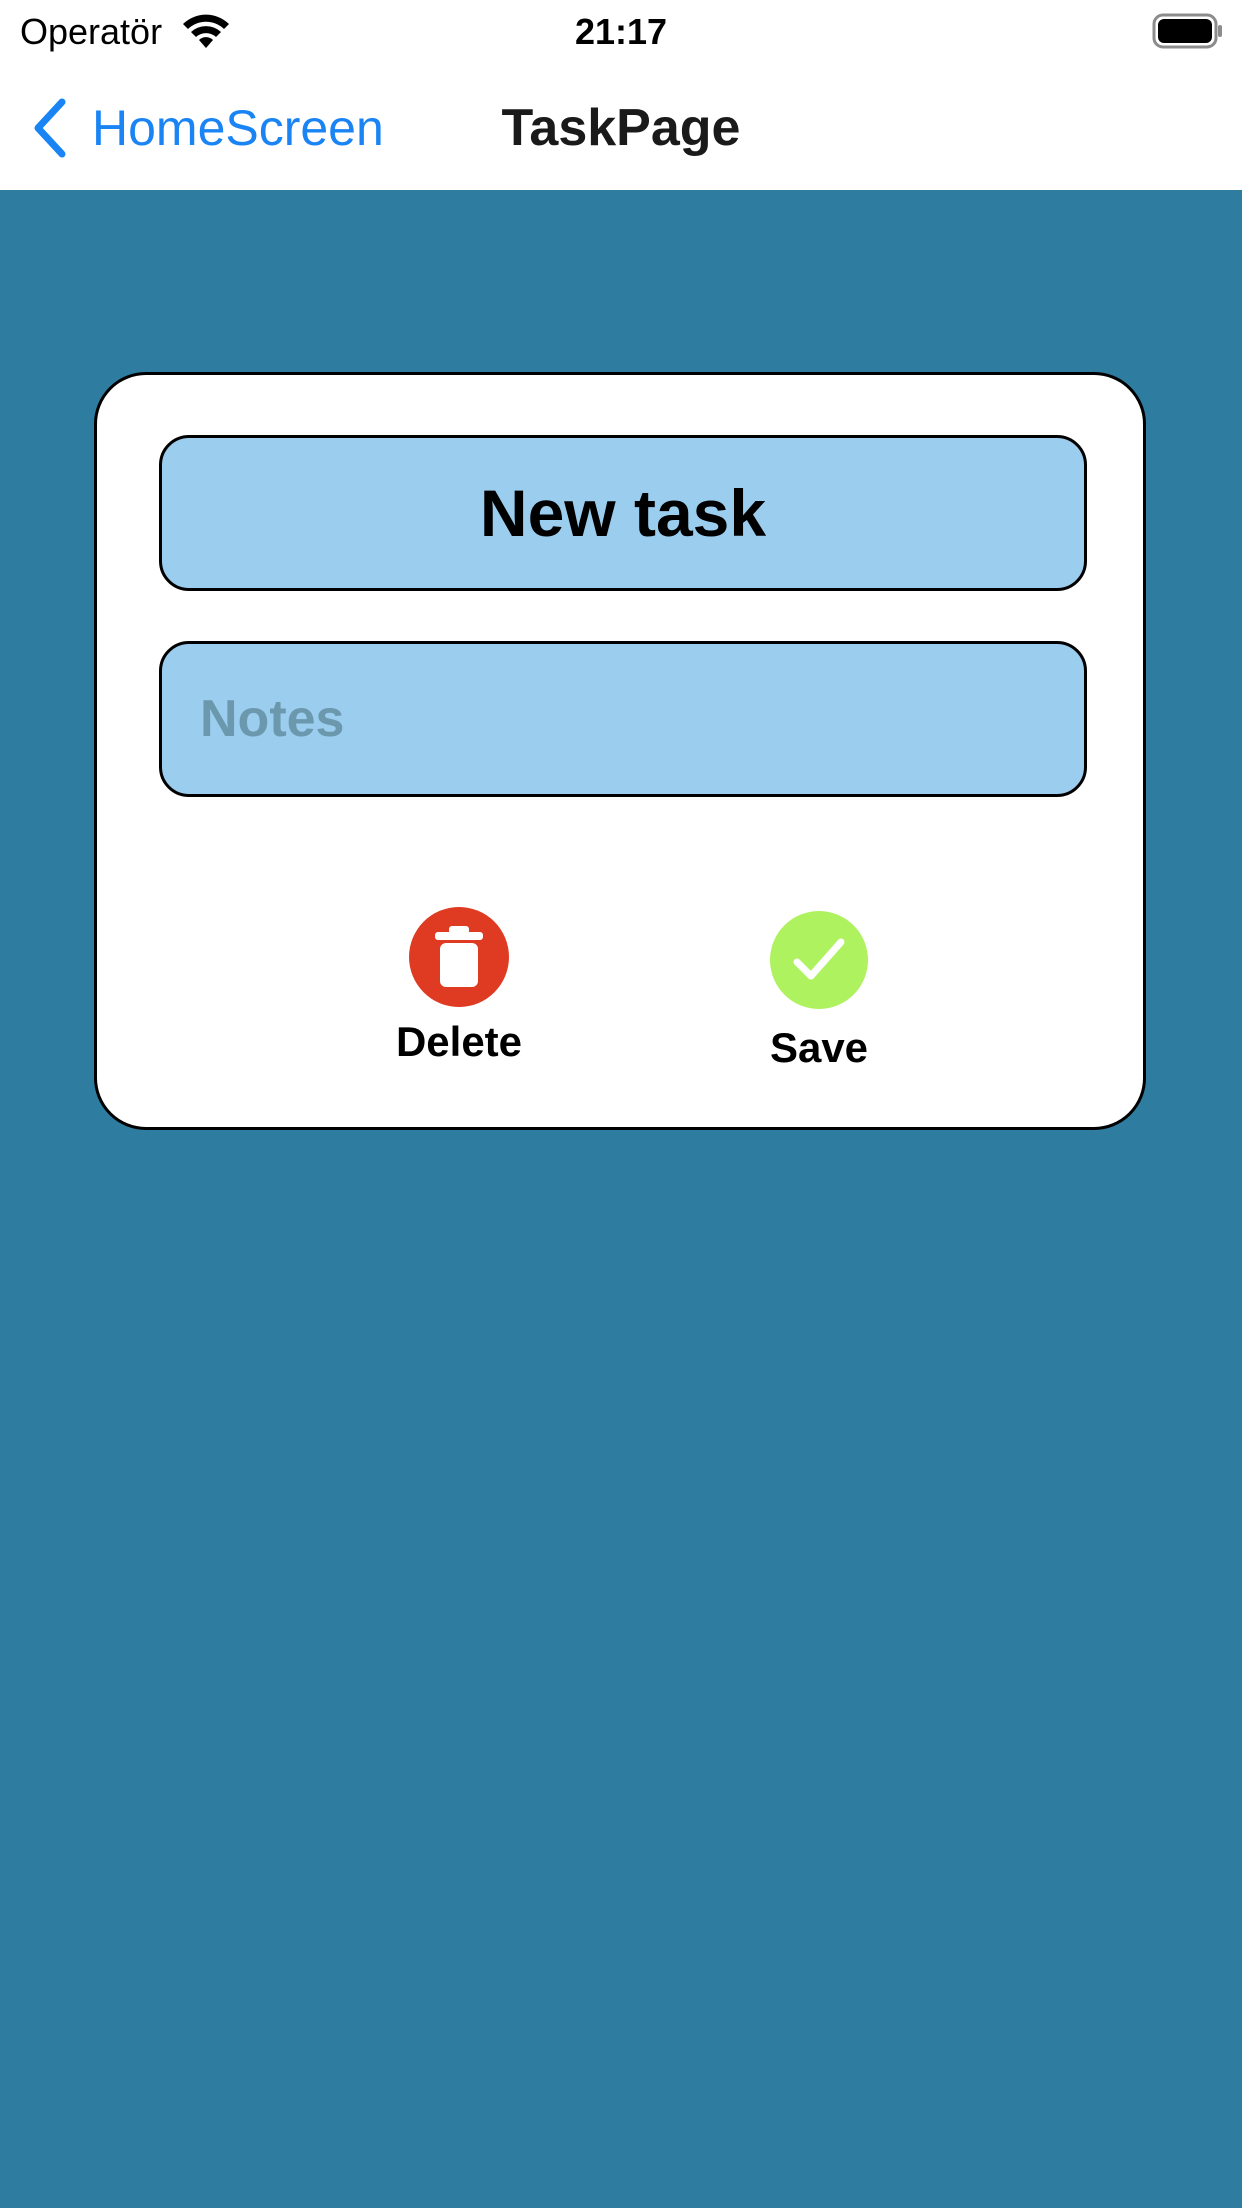  I want to click on page-title: TaskPage, so click(621, 128).